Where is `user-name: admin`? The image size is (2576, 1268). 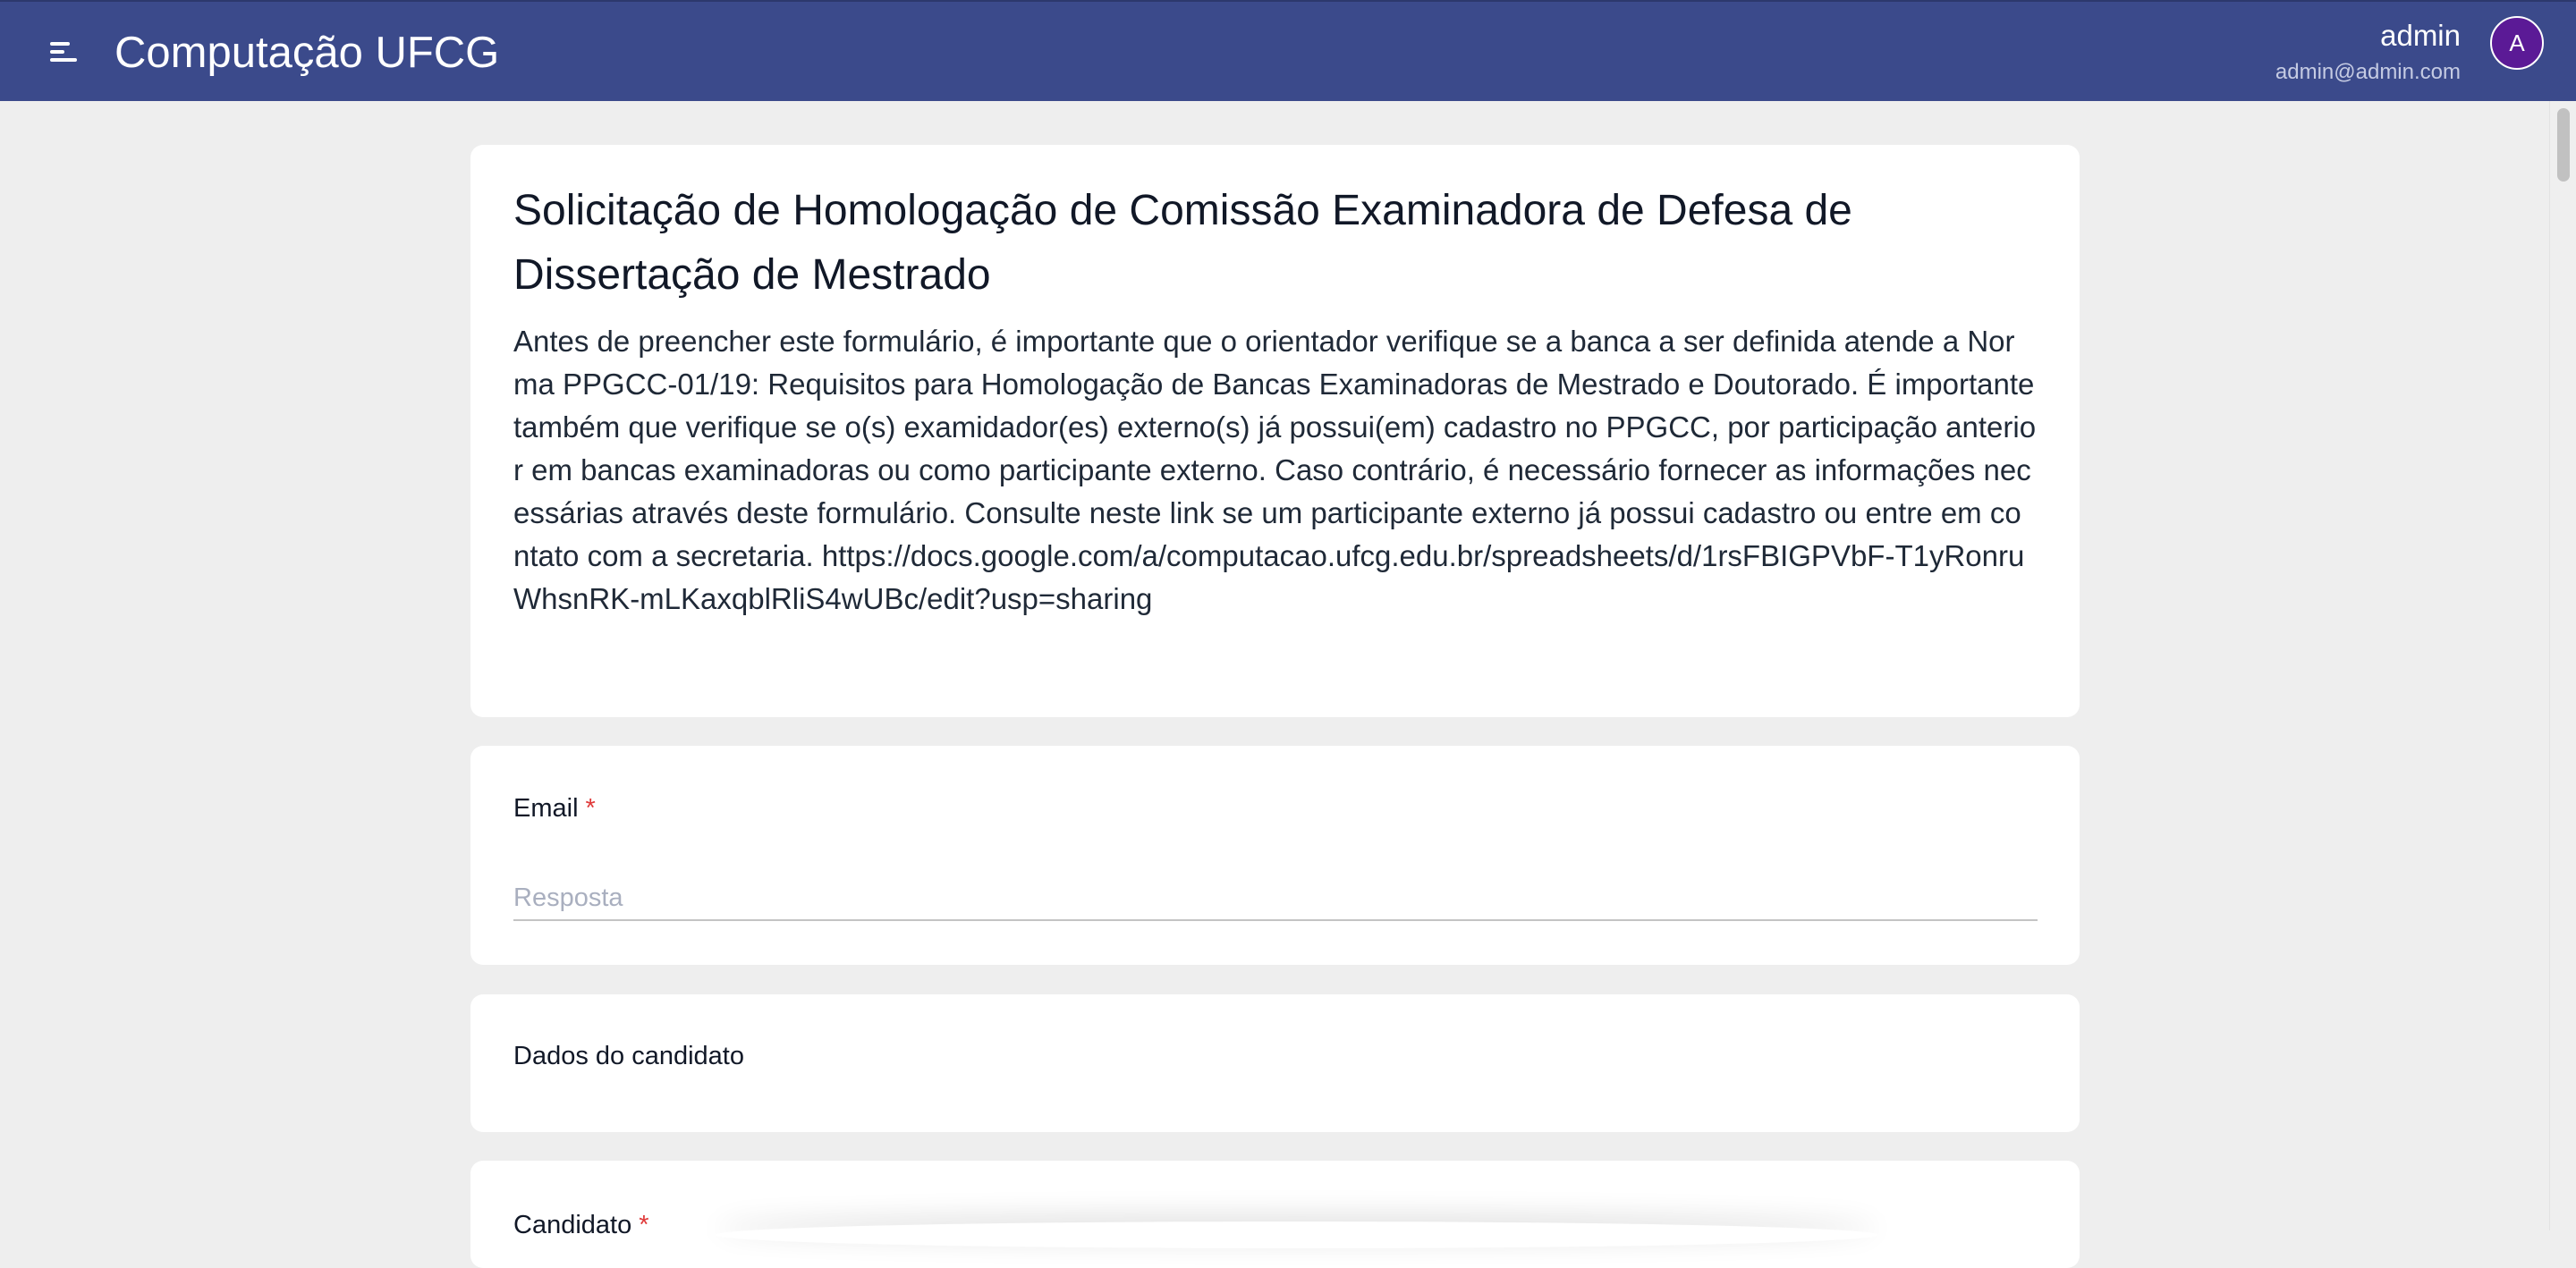 user-name: admin is located at coordinates (2420, 35).